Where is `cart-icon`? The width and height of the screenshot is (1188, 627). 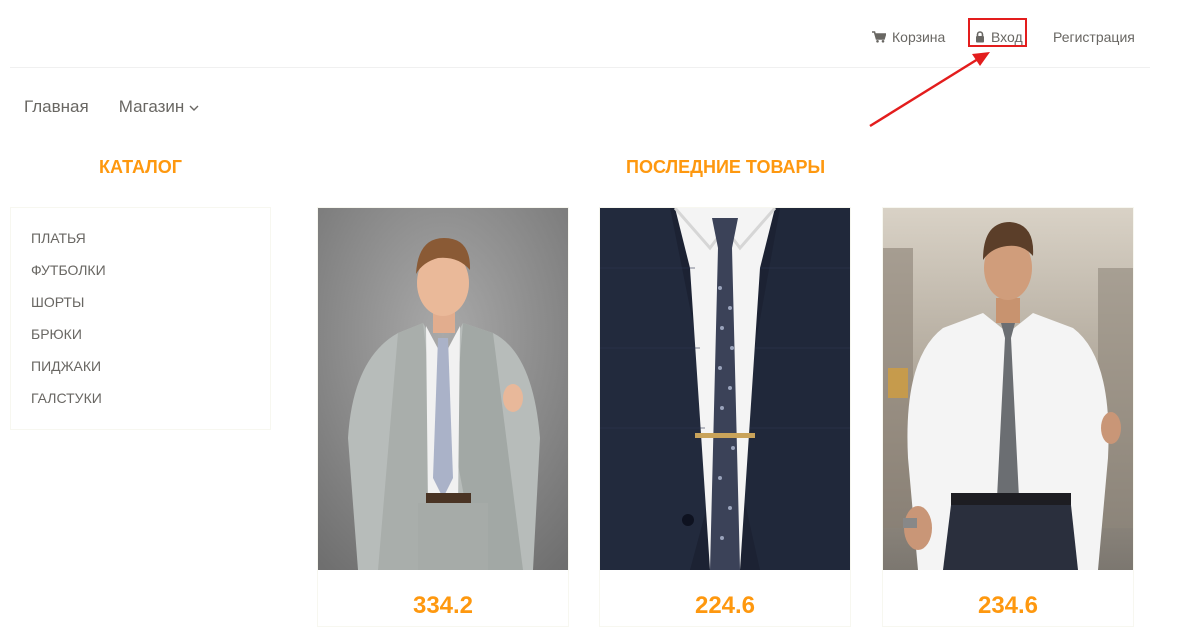 cart-icon is located at coordinates (879, 37).